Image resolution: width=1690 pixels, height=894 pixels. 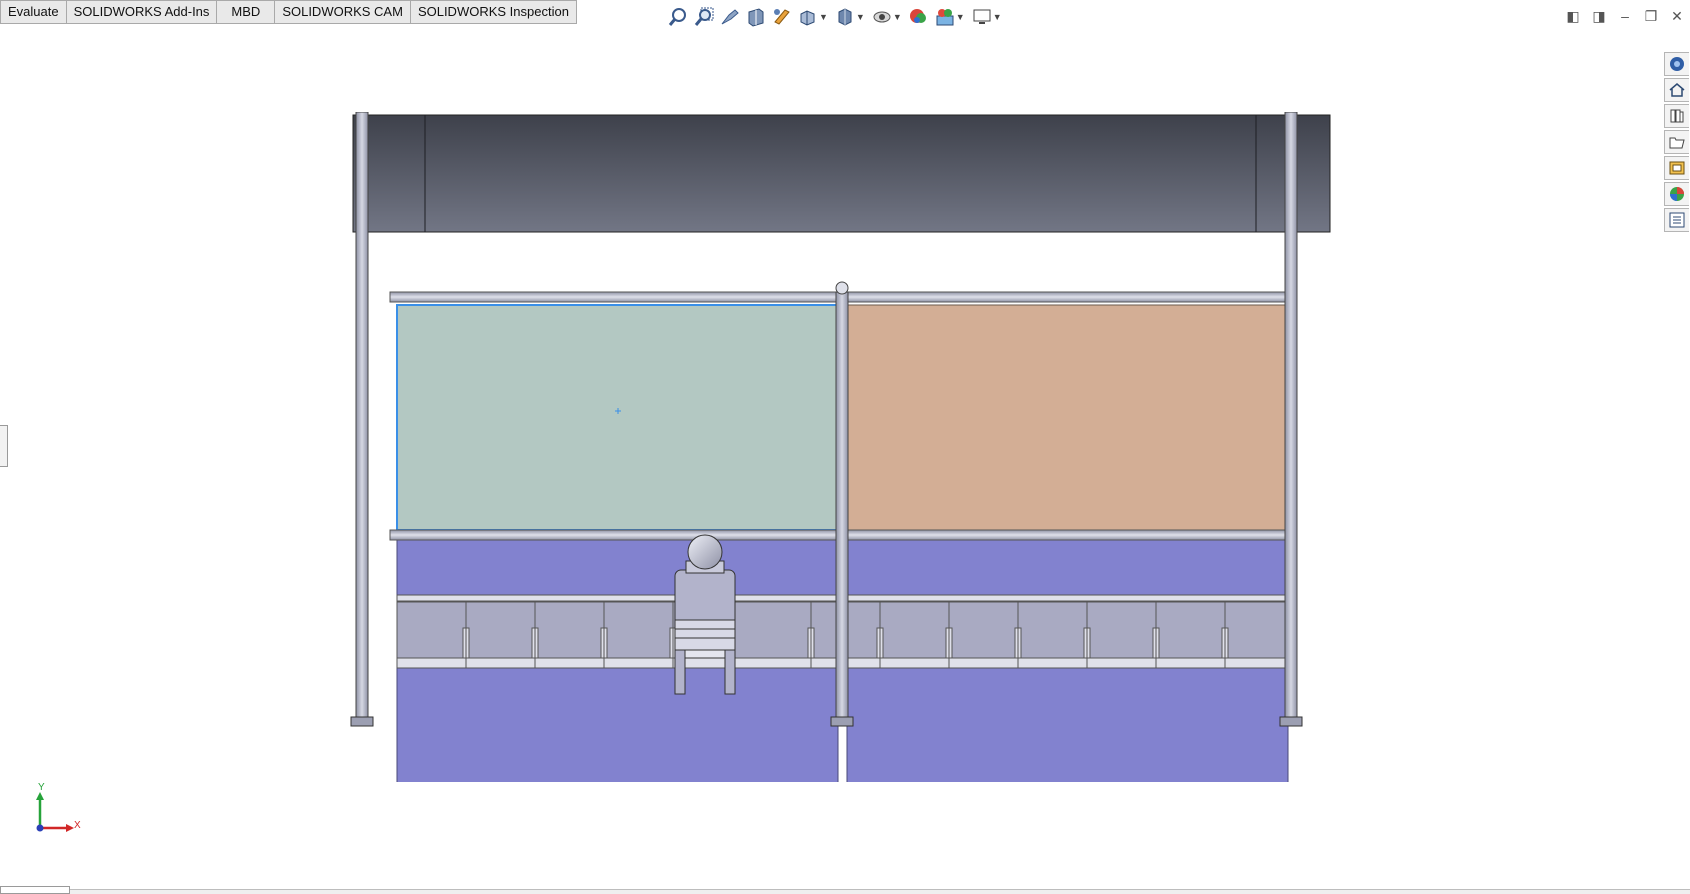 I want to click on glass-panel-right, so click(x=1067, y=417).